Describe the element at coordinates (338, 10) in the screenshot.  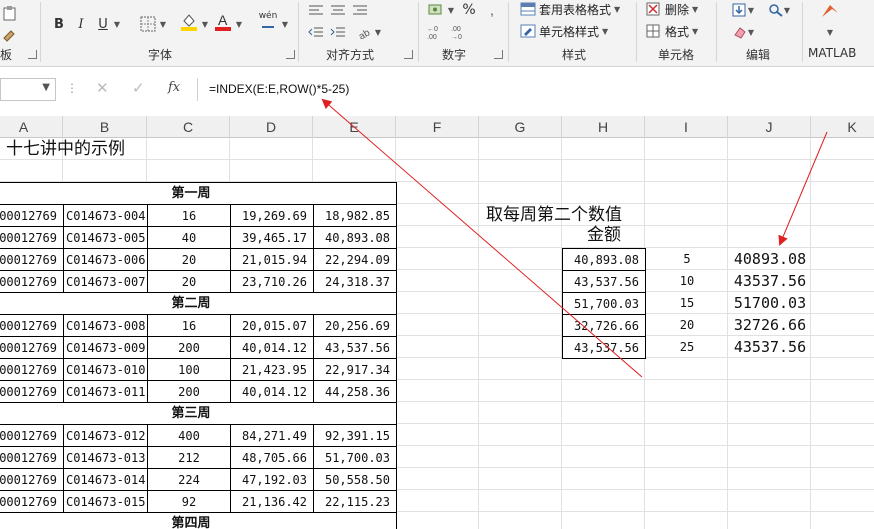
I see `align-center-icon` at that location.